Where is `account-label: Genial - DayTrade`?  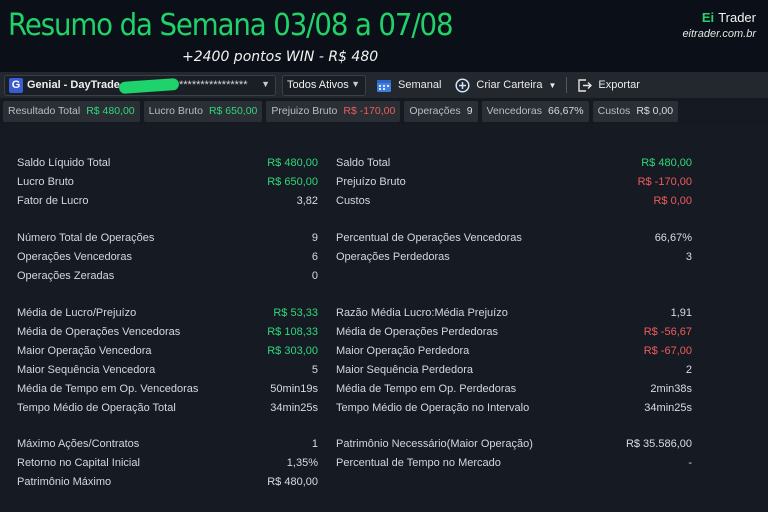 account-label: Genial - DayTrade is located at coordinates (73, 85).